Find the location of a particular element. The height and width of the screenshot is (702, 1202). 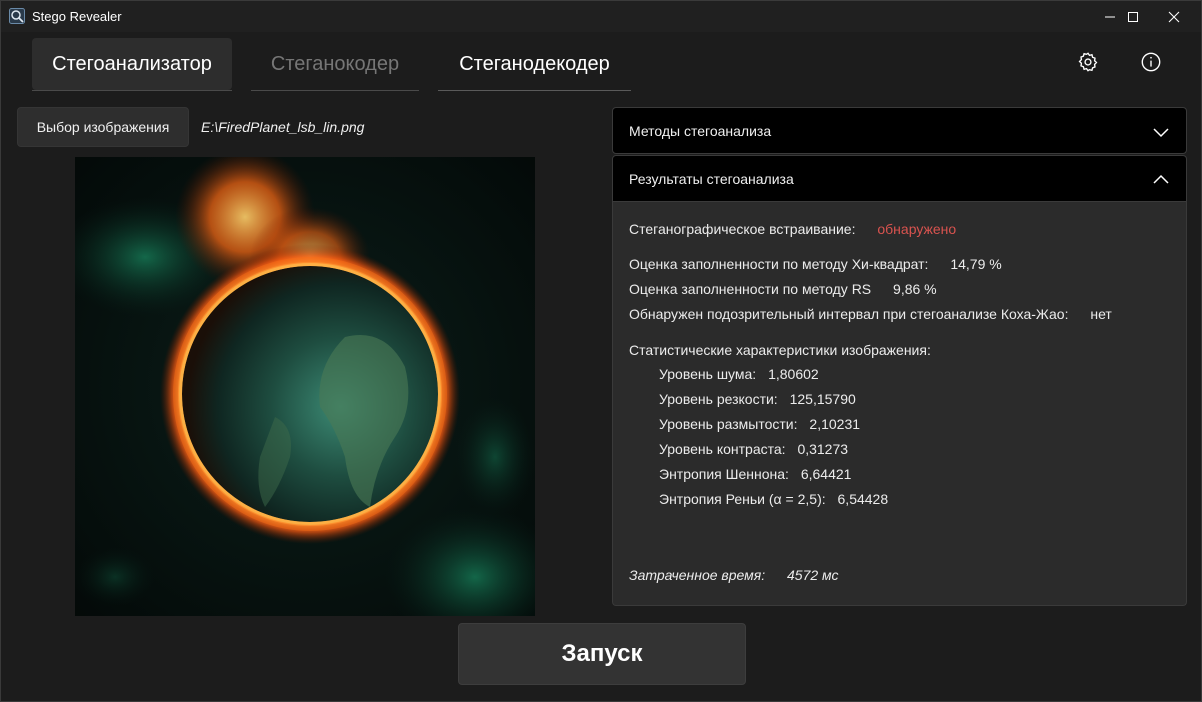

rs-row: Оценка заполненности по методу RS 9,86 % is located at coordinates (783, 289).